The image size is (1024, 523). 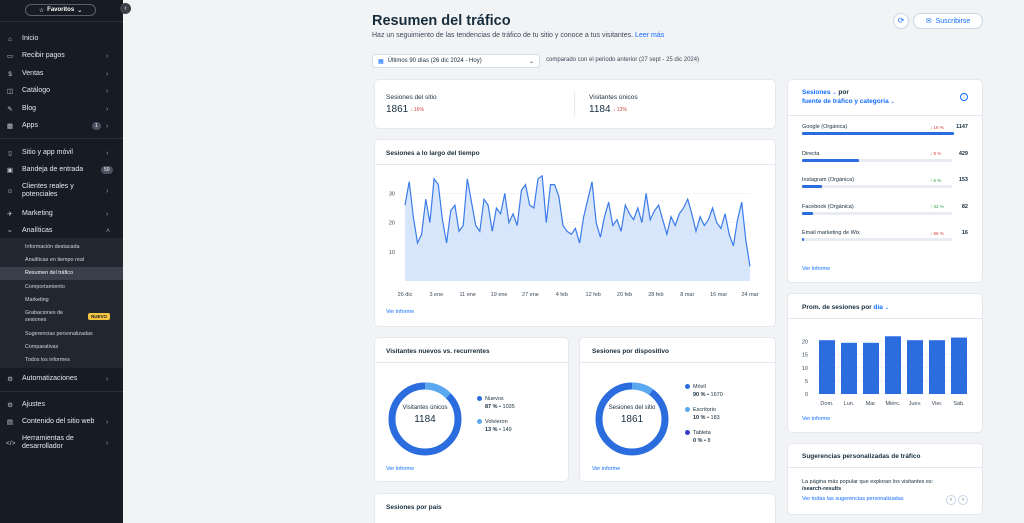 What do you see at coordinates (805, 356) in the screenshot?
I see `y-tick-label: 15` at bounding box center [805, 356].